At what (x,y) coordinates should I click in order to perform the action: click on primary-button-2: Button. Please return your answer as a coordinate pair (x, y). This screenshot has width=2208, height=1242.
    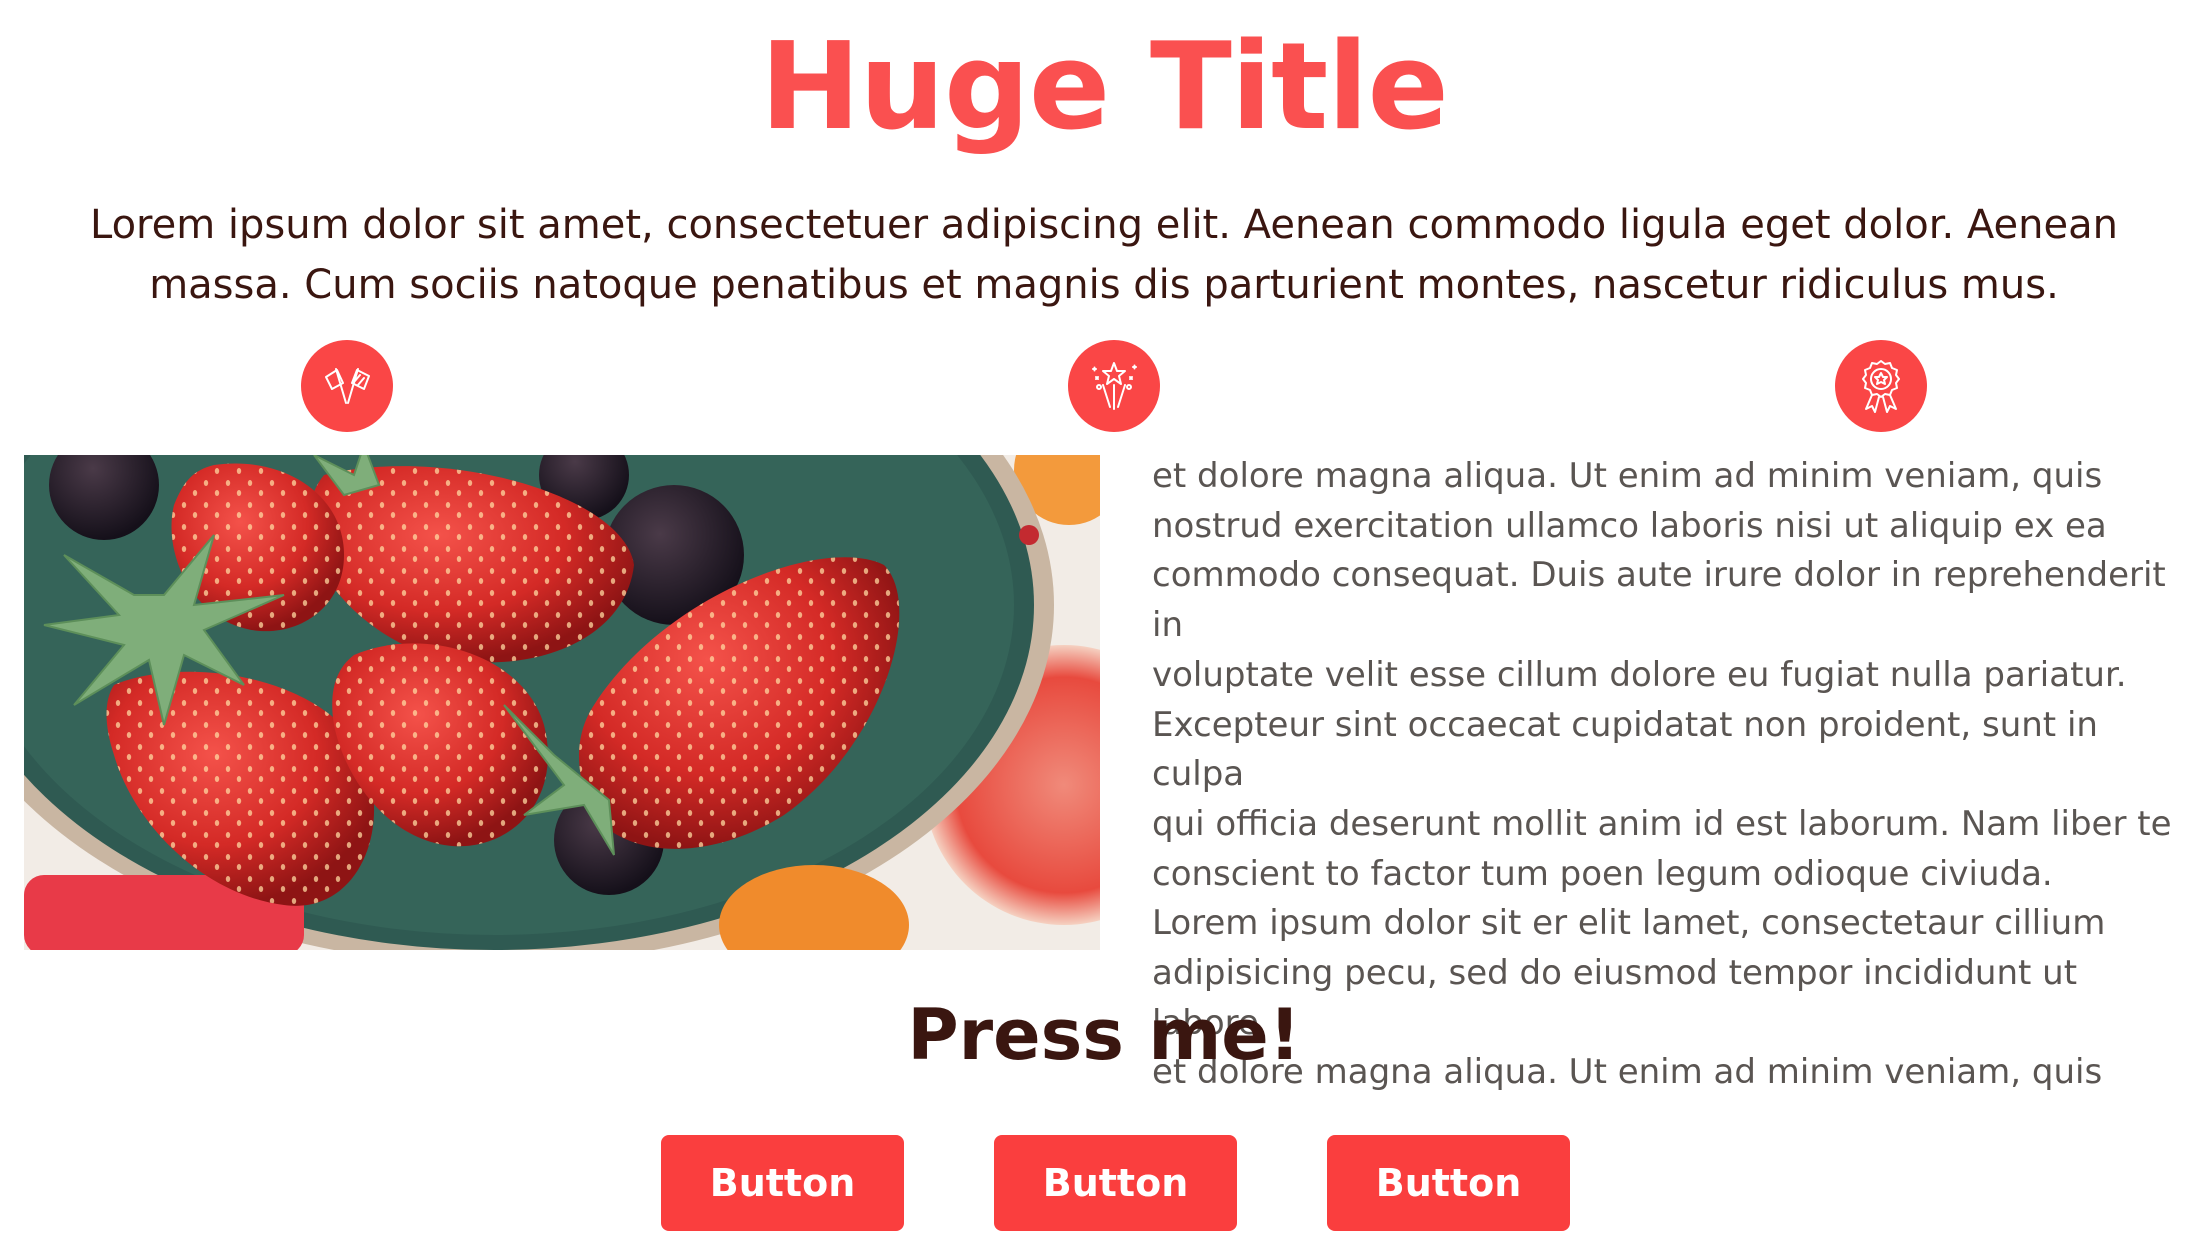
    Looking at the image, I should click on (1115, 1183).